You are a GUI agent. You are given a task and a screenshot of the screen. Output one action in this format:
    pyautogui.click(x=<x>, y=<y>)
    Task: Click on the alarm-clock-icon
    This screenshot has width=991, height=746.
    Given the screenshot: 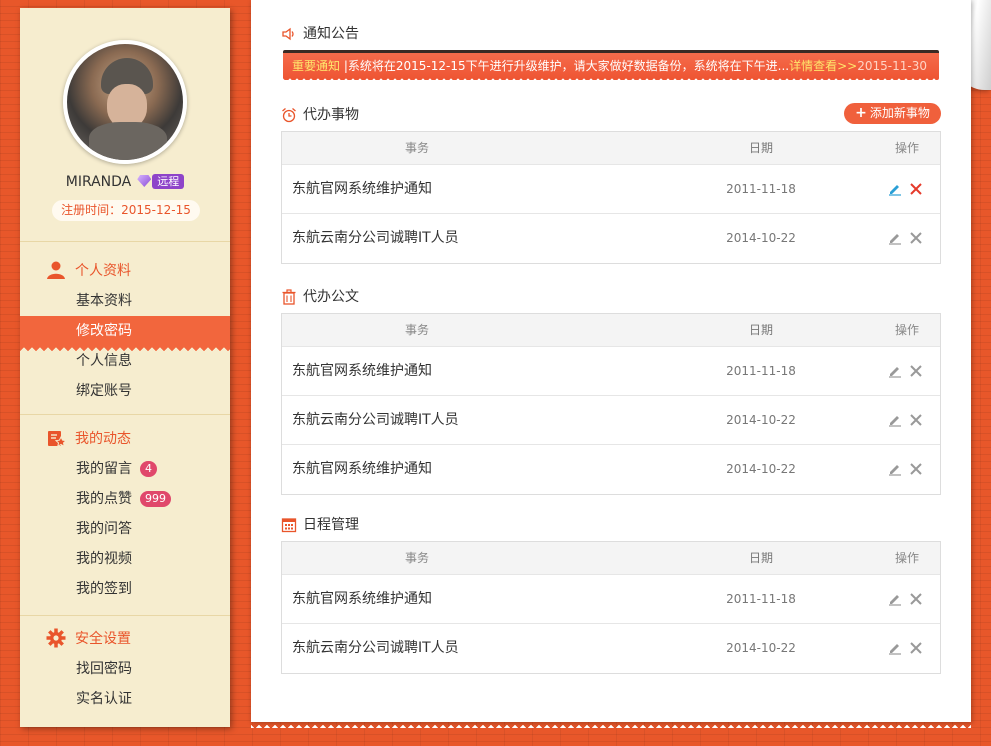 What is the action you would take?
    pyautogui.click(x=289, y=115)
    